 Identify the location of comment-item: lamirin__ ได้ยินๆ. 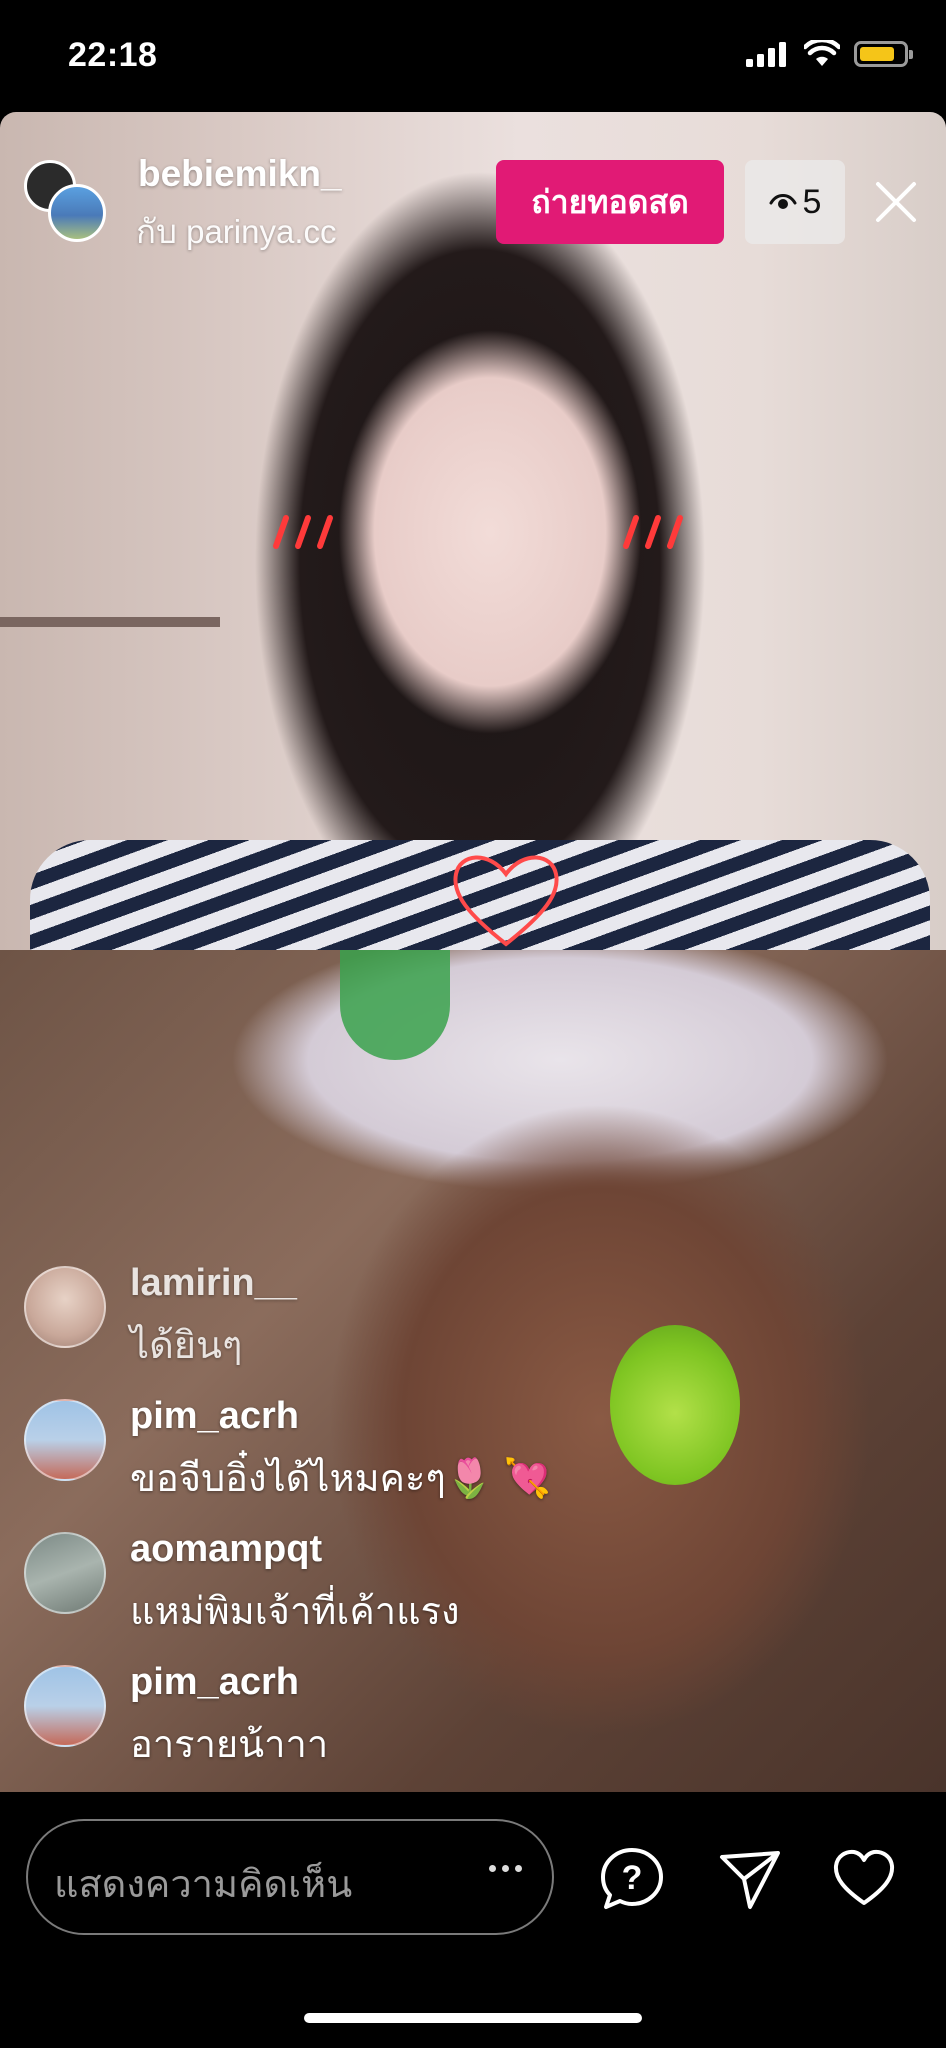
(374, 1328).